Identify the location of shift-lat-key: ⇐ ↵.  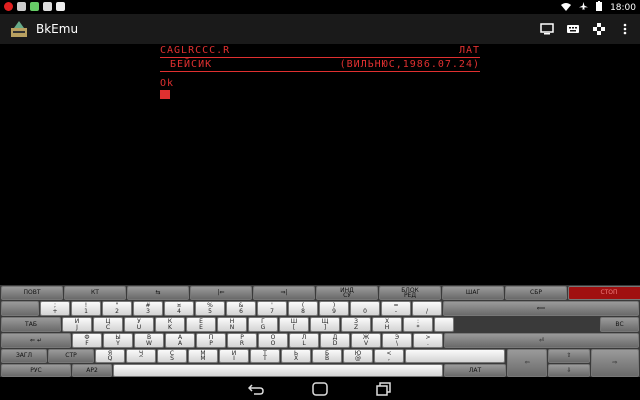
(36, 340).